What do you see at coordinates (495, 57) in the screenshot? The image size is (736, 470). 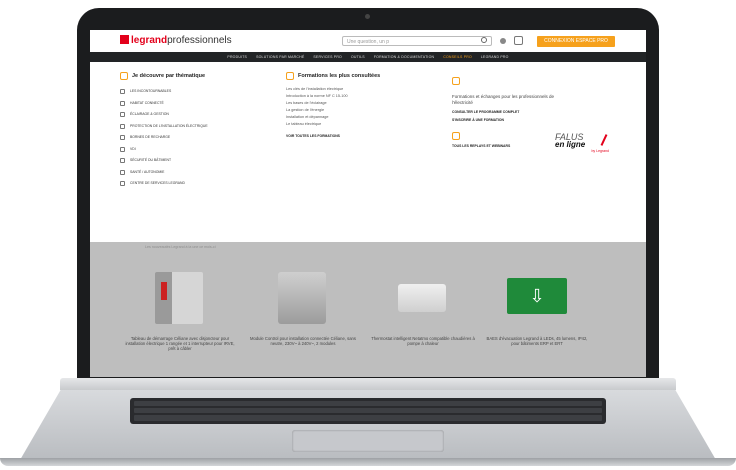 I see `nav-item-legrand-pro: LEGRAND PRO` at bounding box center [495, 57].